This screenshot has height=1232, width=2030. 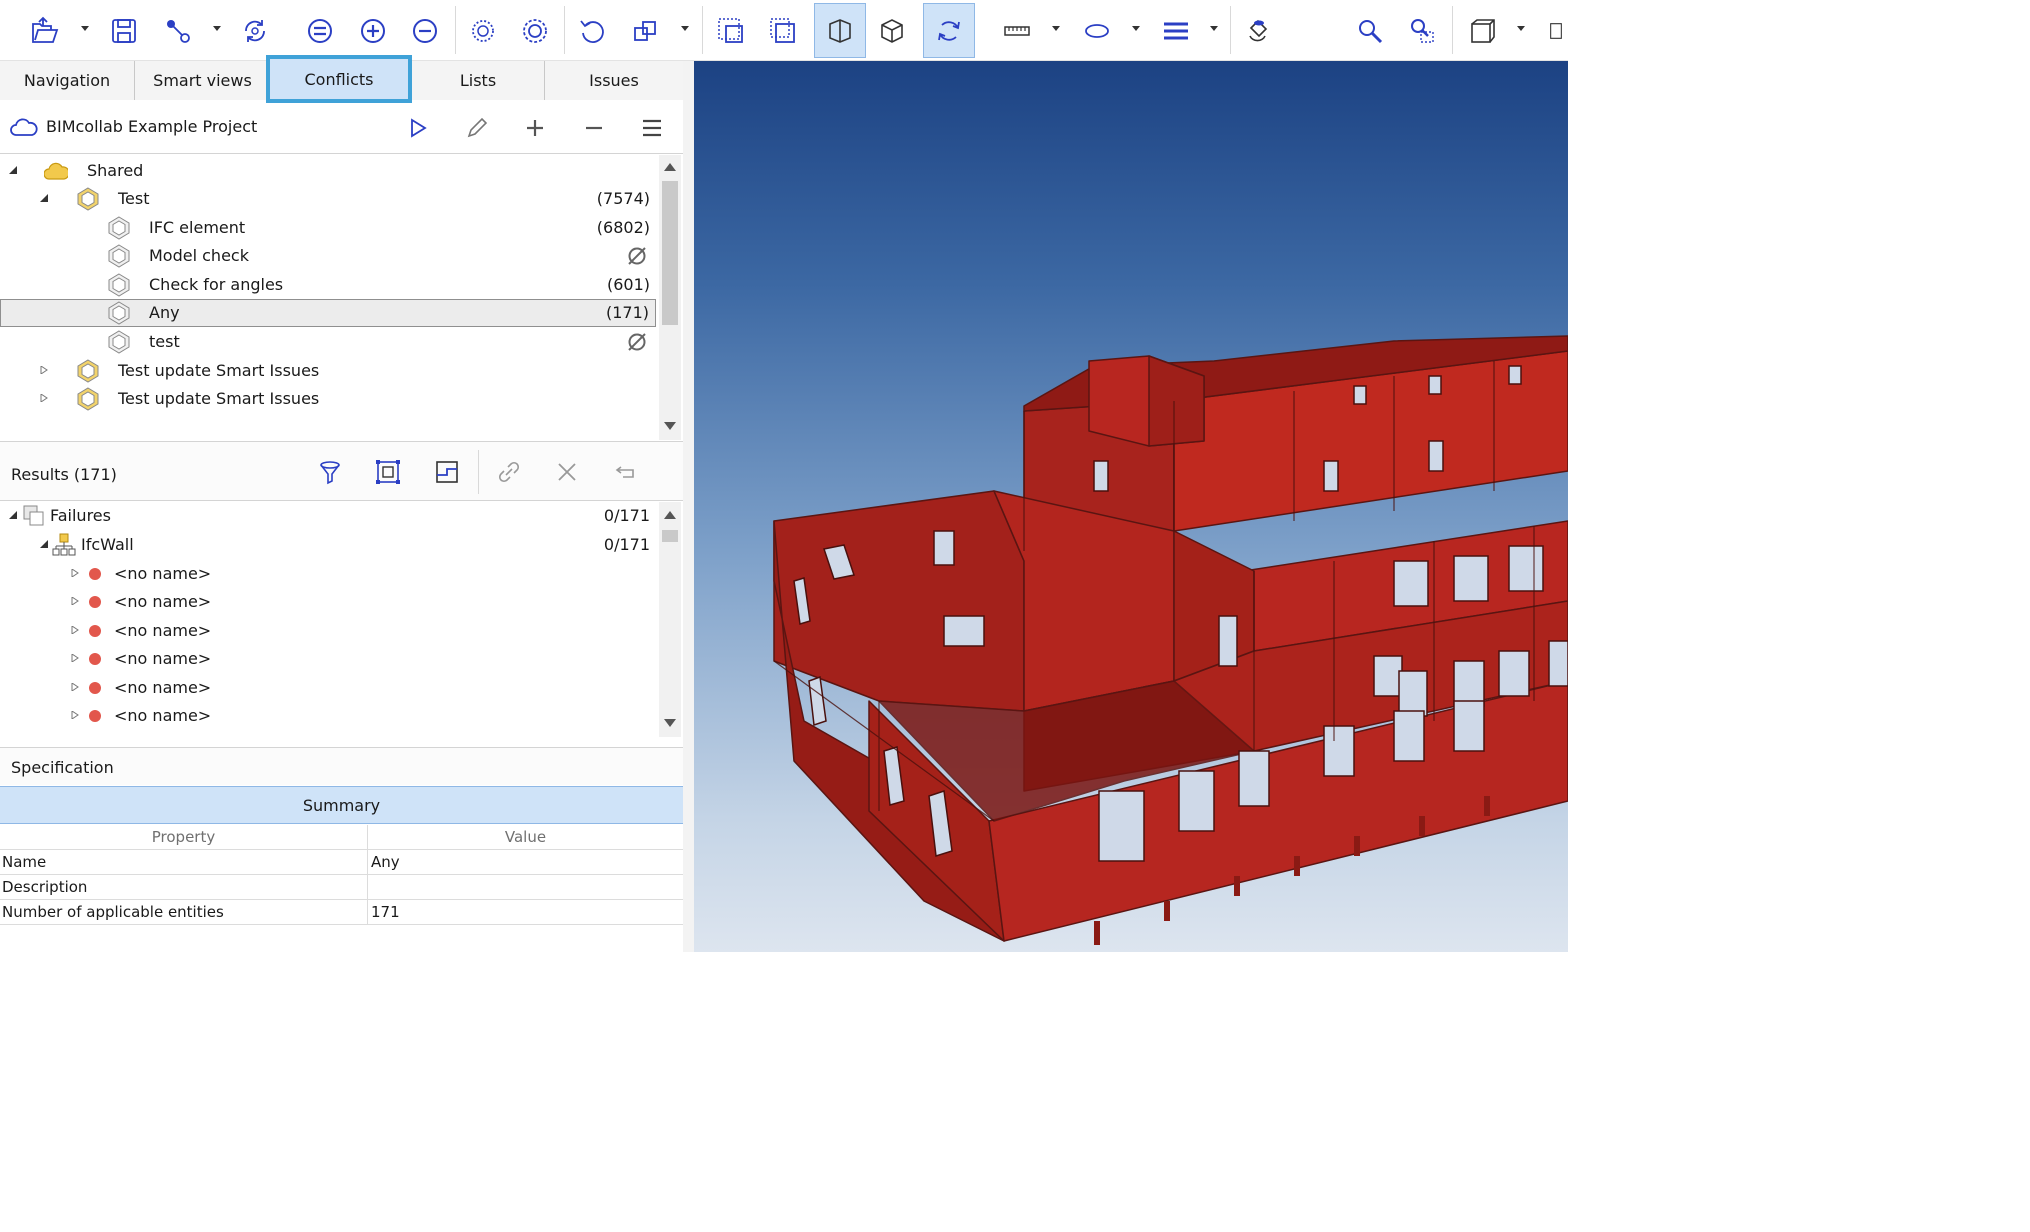 What do you see at coordinates (328, 342) in the screenshot?
I see `tree-item-test-lower: test` at bounding box center [328, 342].